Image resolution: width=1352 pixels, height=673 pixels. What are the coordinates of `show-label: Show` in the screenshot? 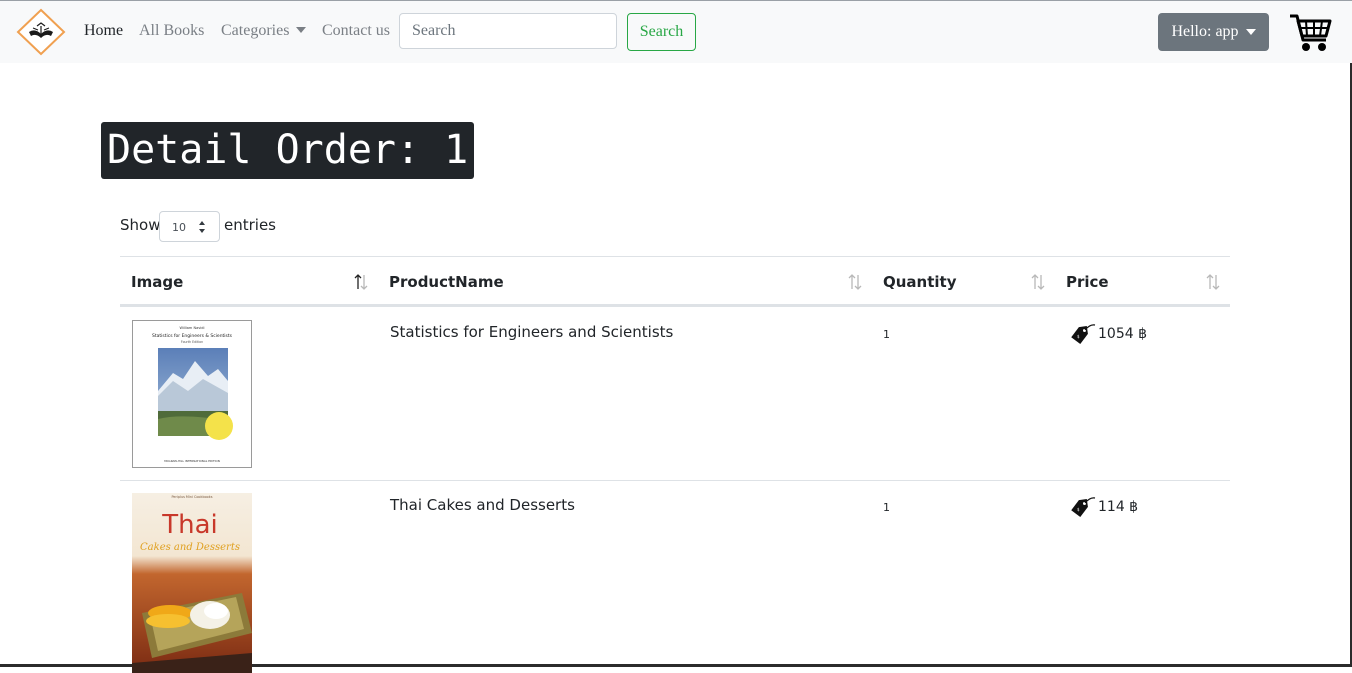 It's located at (140, 225).